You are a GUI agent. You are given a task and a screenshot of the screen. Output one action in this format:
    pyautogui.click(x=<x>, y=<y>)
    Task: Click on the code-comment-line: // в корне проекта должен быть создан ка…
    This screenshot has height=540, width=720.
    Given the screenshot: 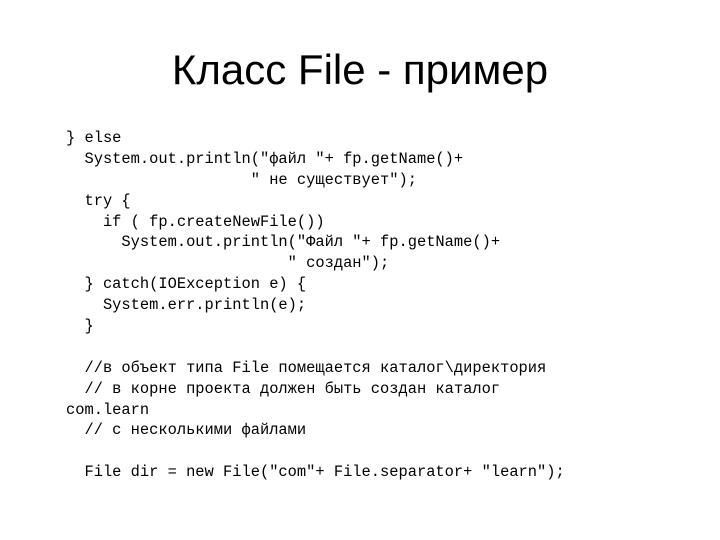 What is the action you would take?
    pyautogui.click(x=283, y=388)
    